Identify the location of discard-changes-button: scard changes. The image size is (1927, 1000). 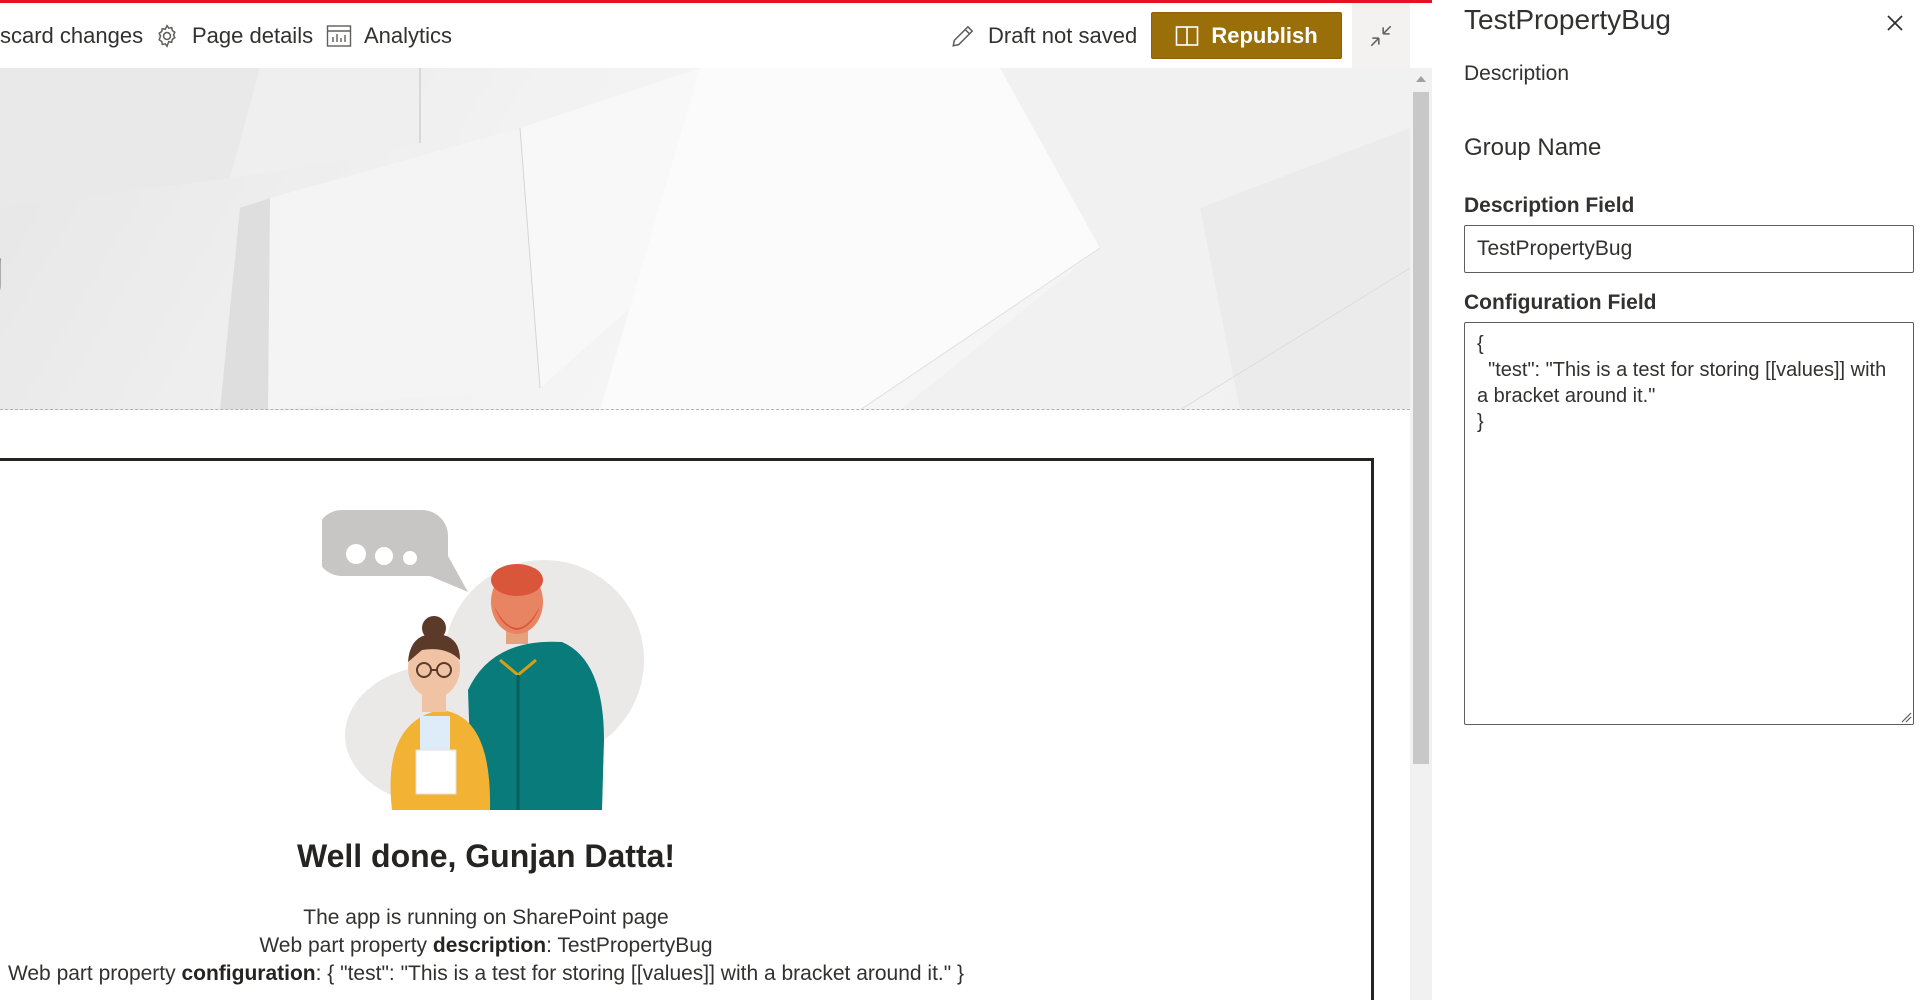
(71, 35).